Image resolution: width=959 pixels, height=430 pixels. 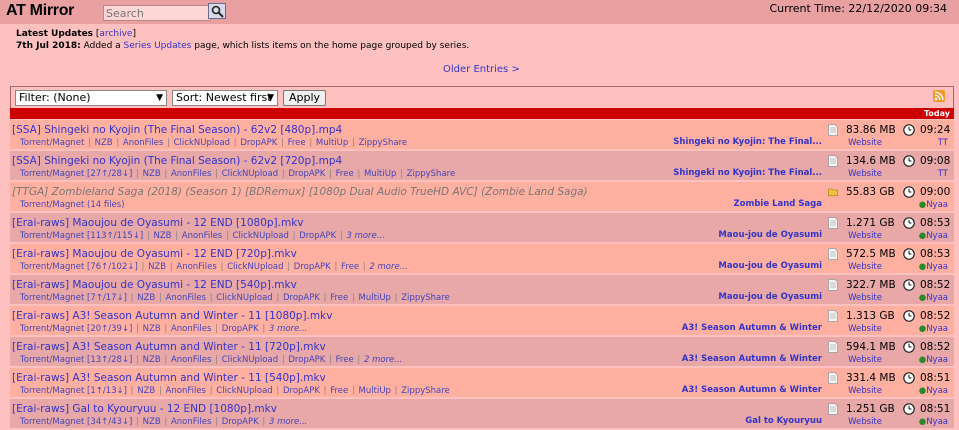 What do you see at coordinates (76, 174) in the screenshot?
I see `download-link: Torrent/Magnet [27↑/28↓]` at bounding box center [76, 174].